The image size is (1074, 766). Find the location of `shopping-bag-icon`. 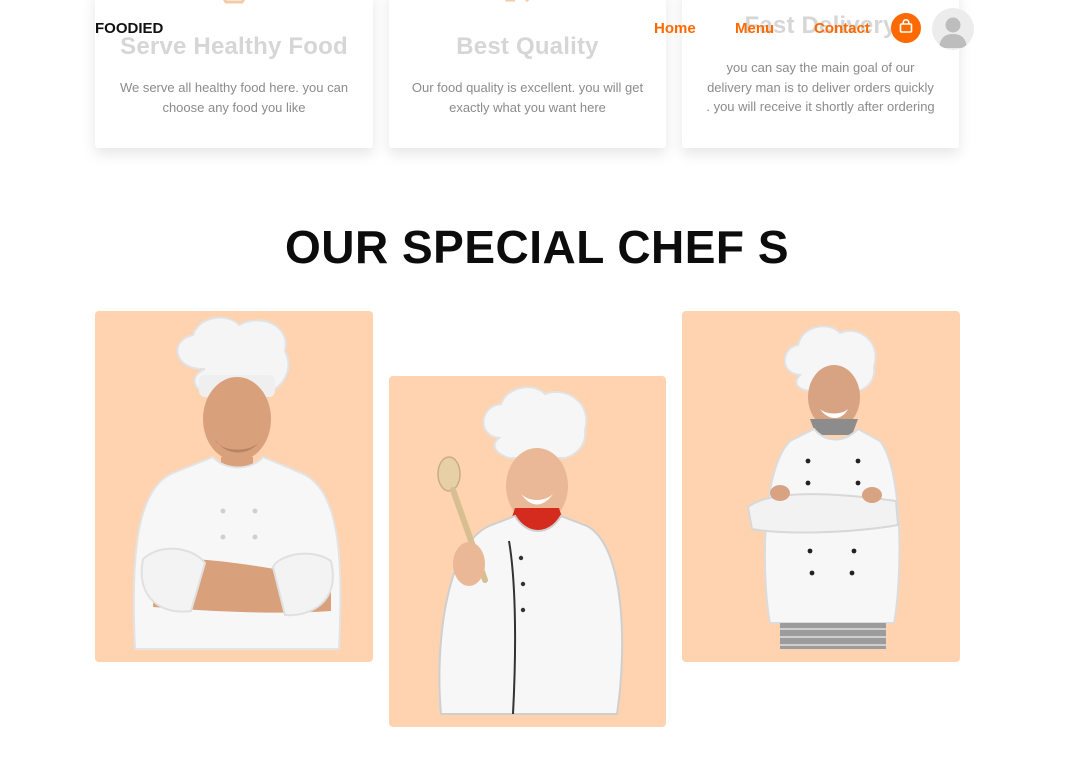

shopping-bag-icon is located at coordinates (906, 28).